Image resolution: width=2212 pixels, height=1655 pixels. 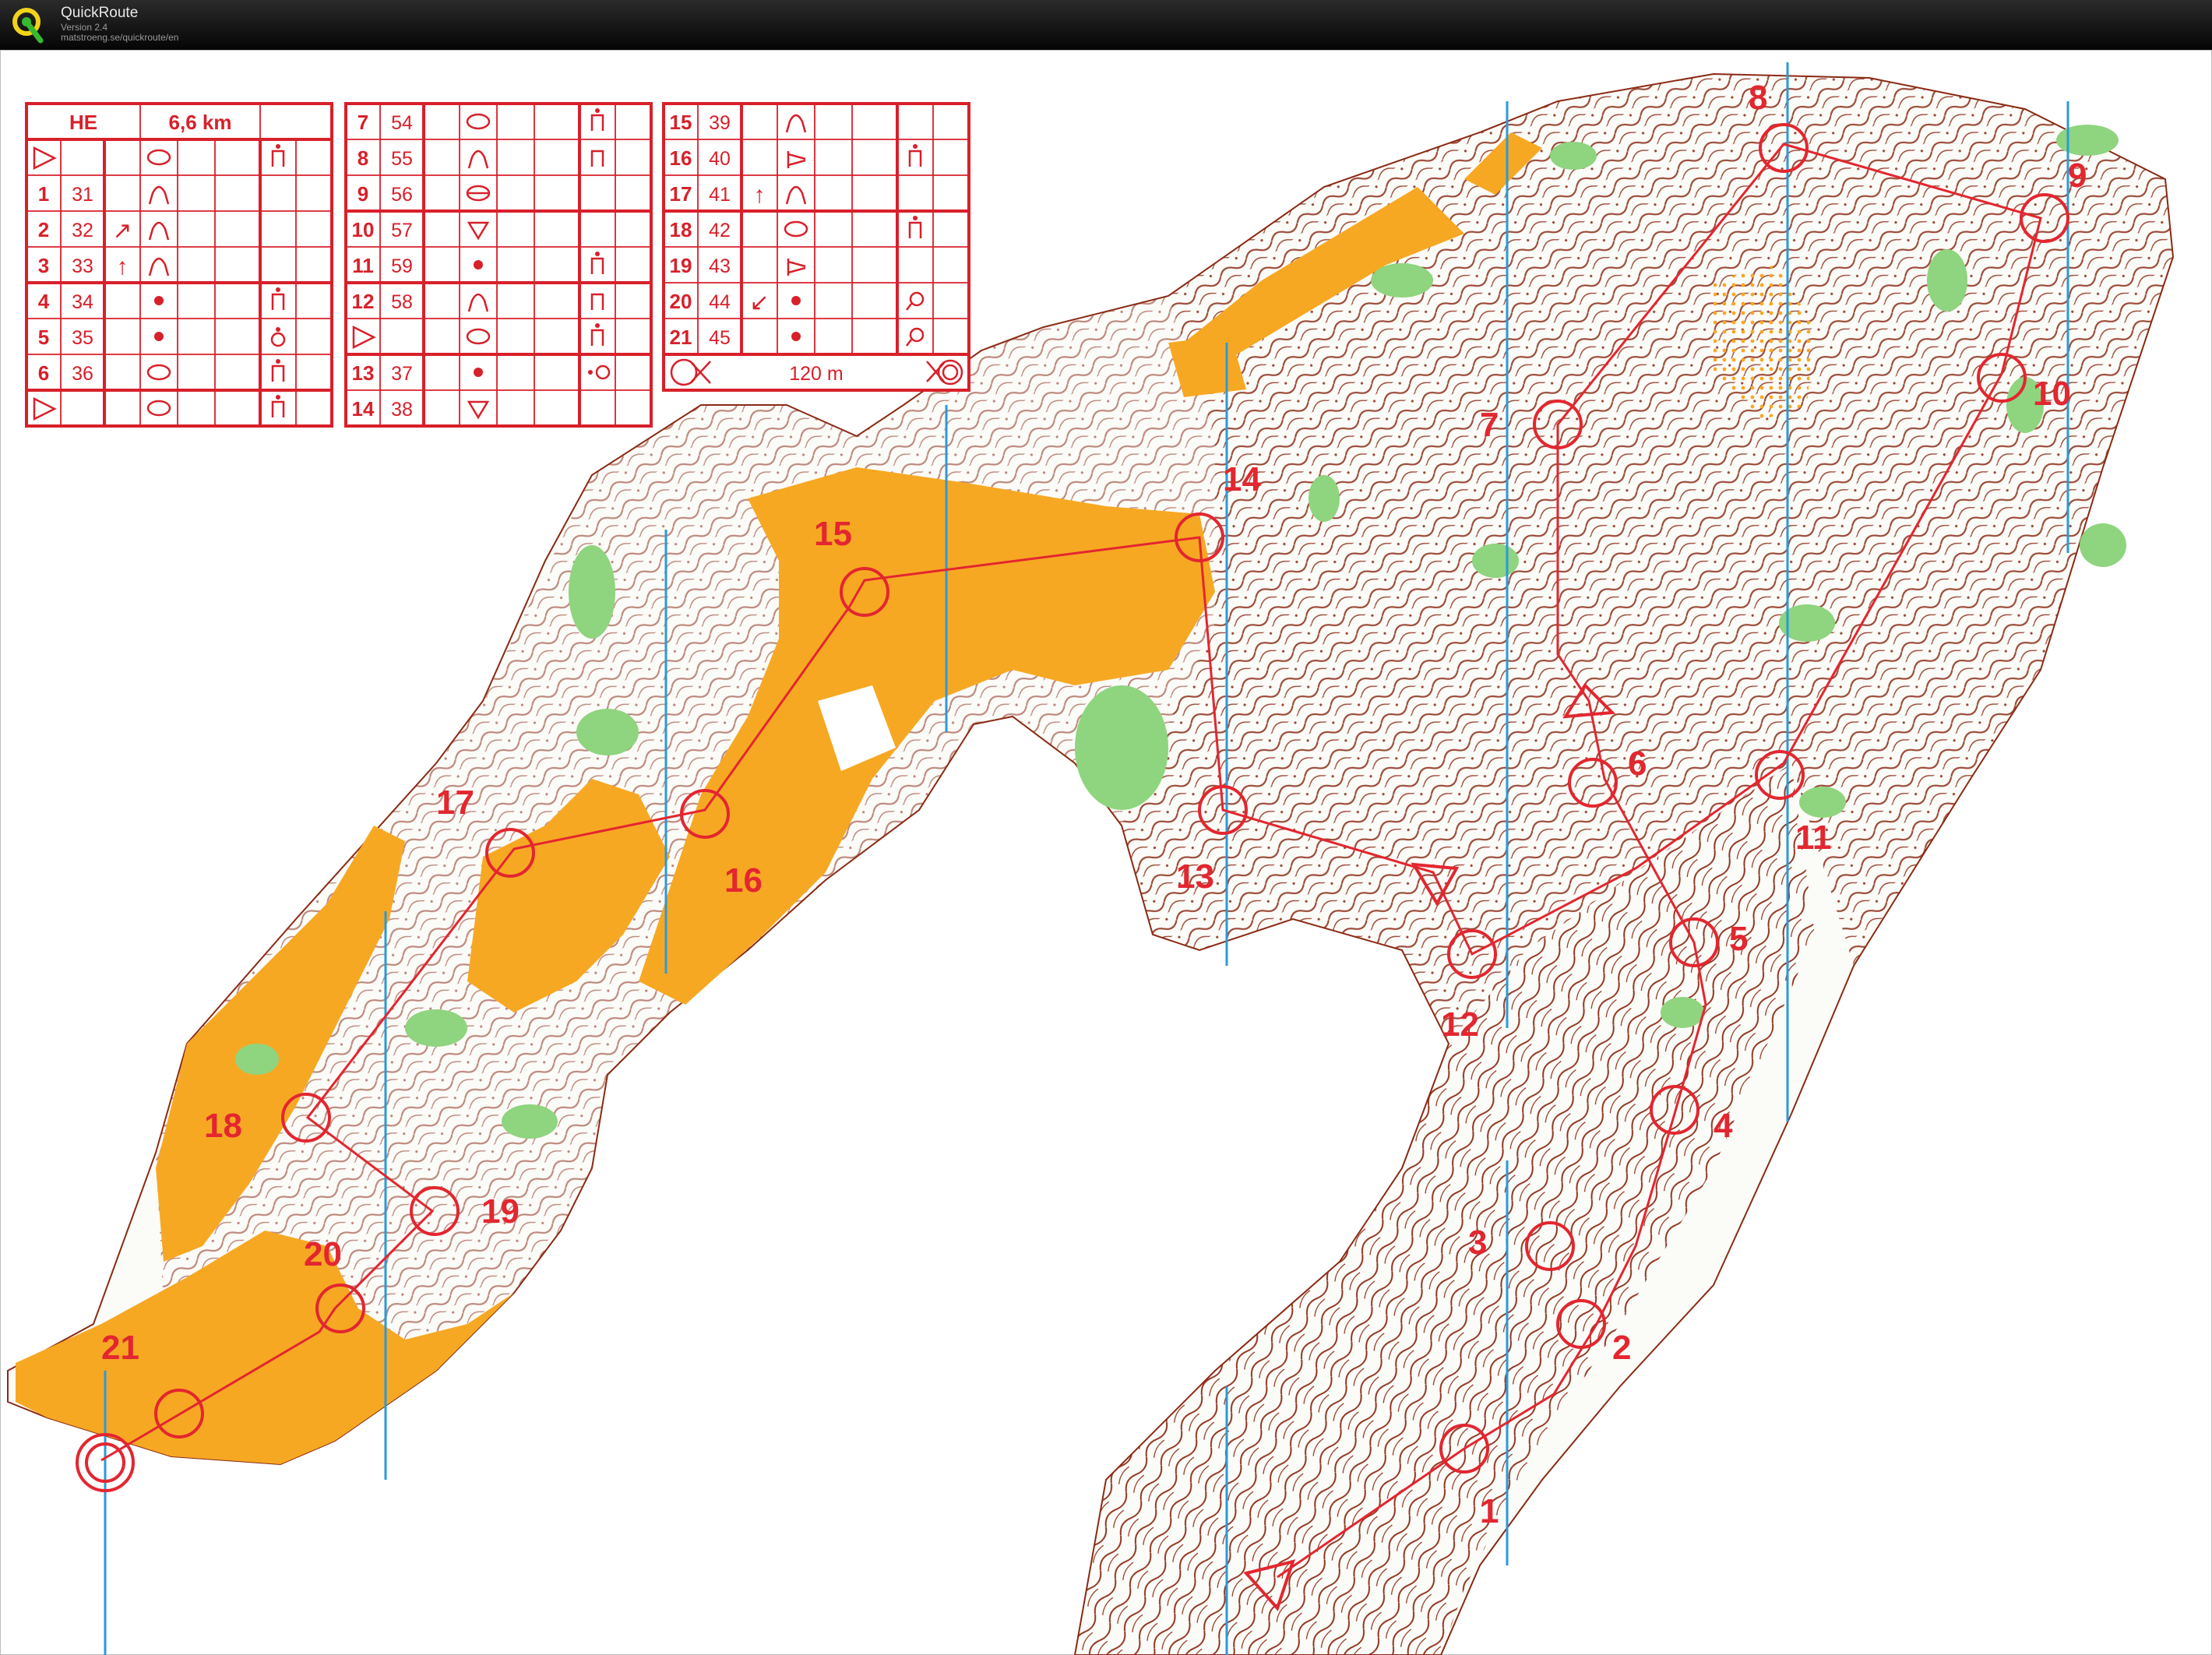 I want to click on course-name: HE, so click(x=83, y=123).